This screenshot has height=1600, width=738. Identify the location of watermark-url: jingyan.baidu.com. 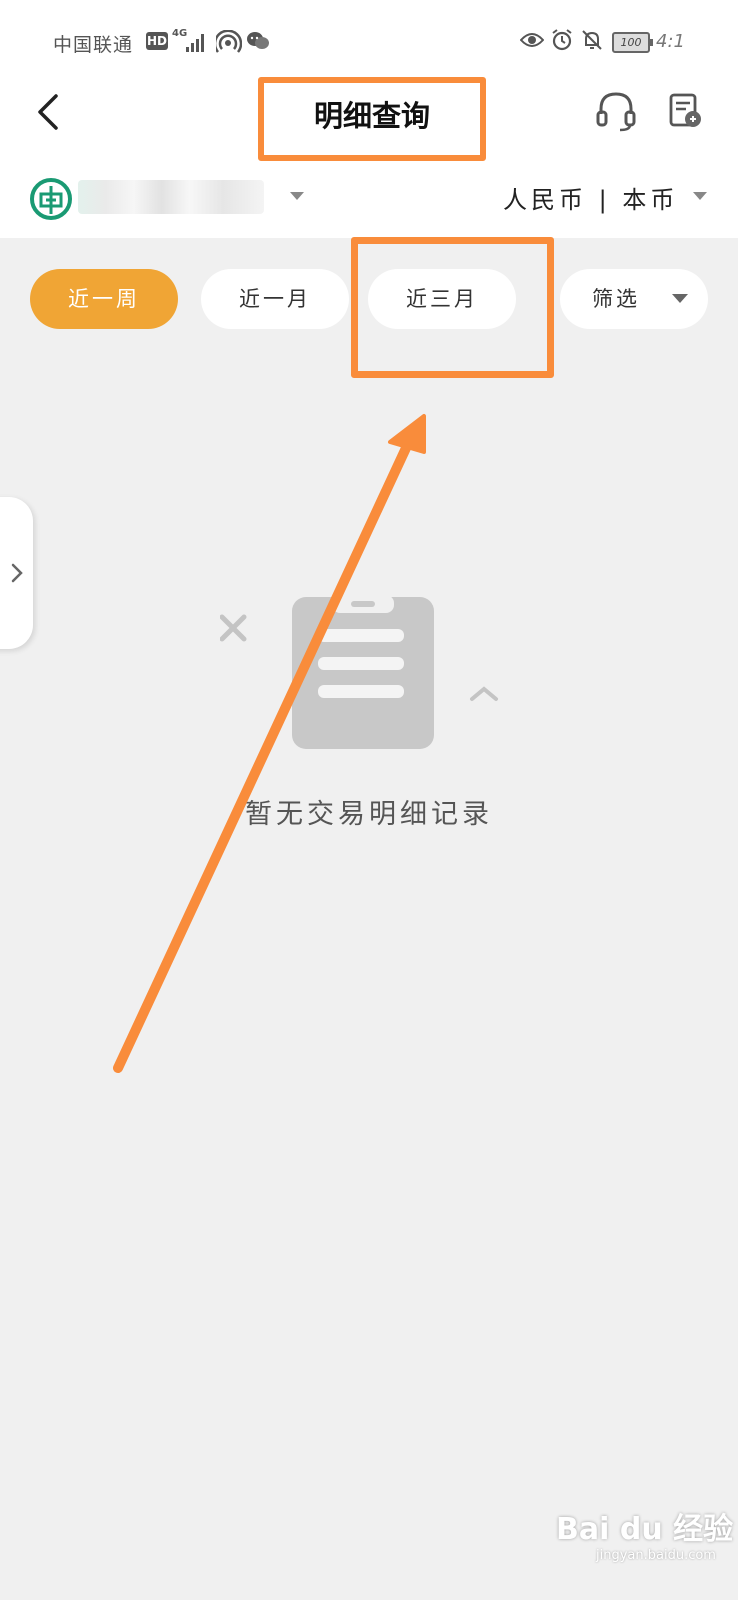
(656, 1555).